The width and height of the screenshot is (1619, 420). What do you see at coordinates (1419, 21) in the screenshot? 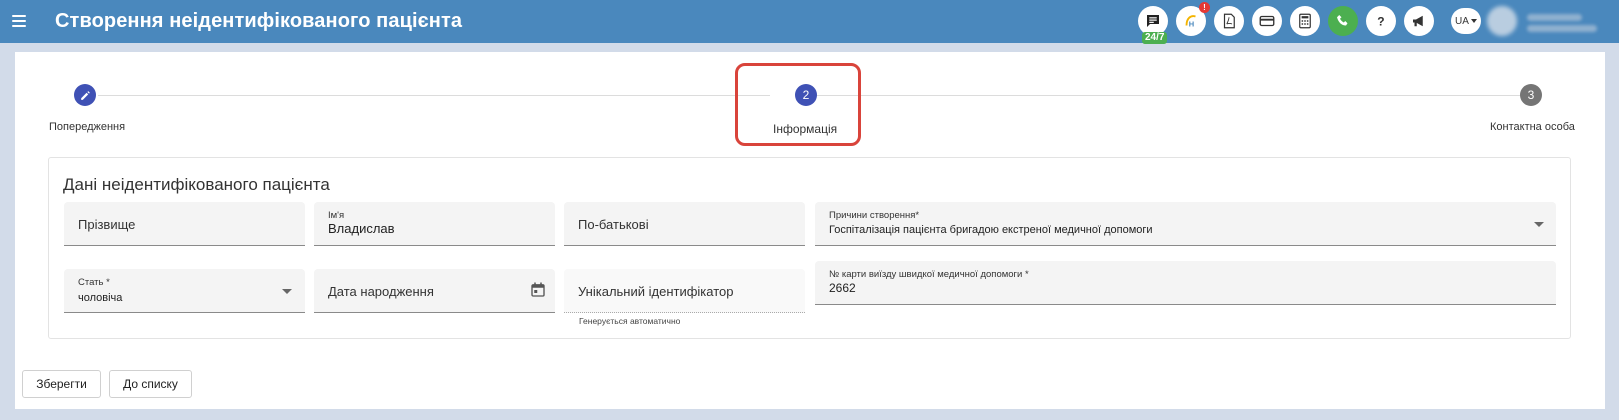
I see `megaphone-icon` at bounding box center [1419, 21].